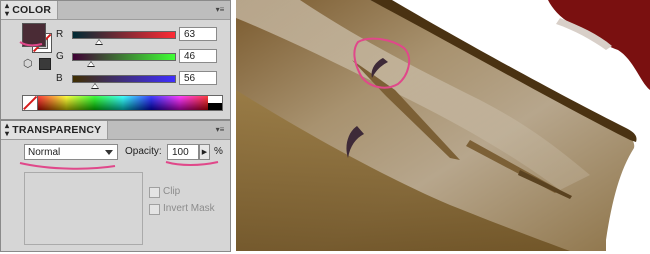 Image resolution: width=650 pixels, height=254 pixels. Describe the element at coordinates (124, 82) in the screenshot. I see `channel-b-slider` at that location.